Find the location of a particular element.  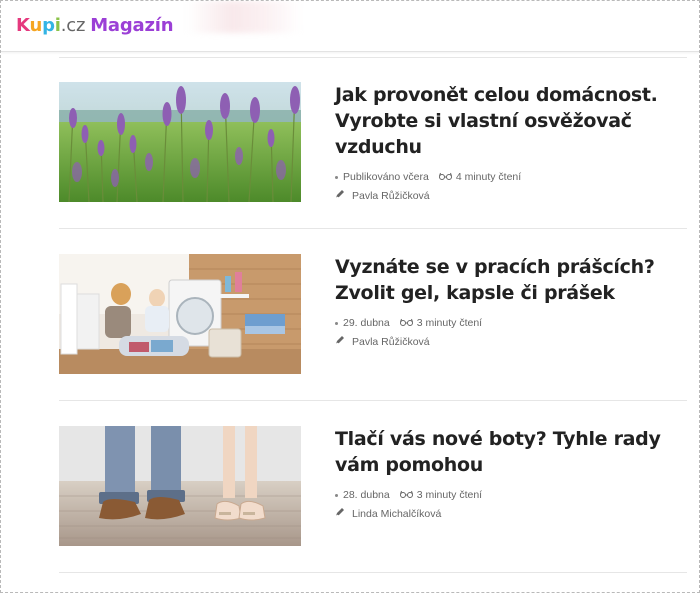

article-meta-author: Linda Michalčíková is located at coordinates (388, 513).